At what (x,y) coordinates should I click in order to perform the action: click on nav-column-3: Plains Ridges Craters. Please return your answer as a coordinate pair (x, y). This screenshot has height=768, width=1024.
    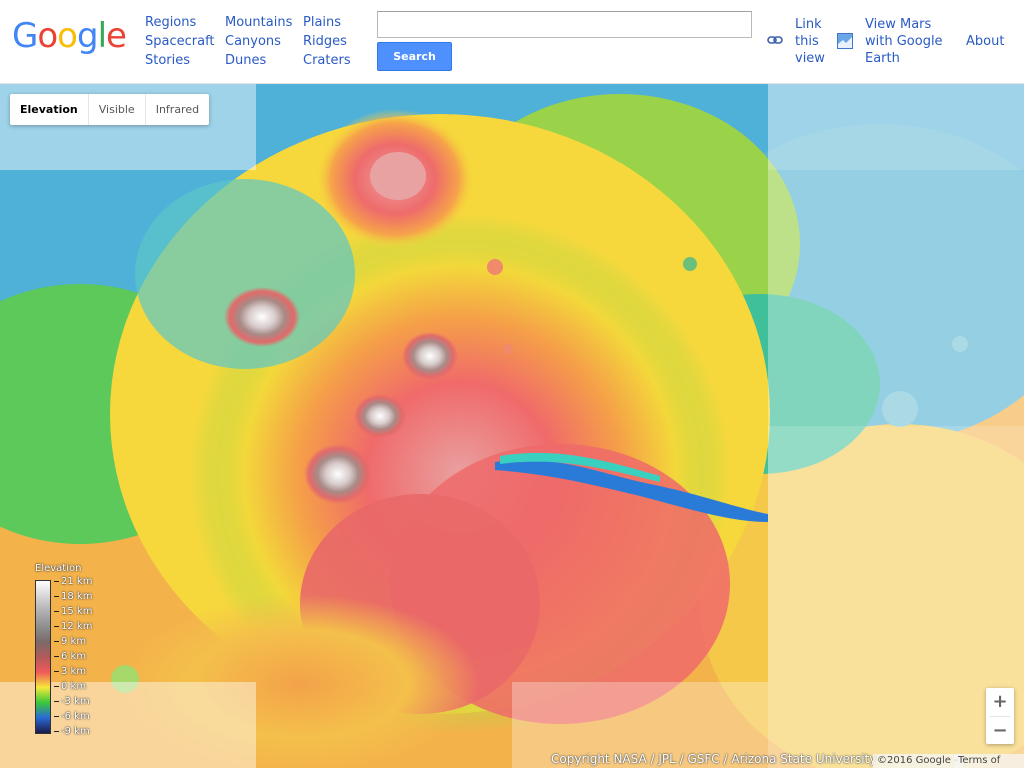
    Looking at the image, I should click on (327, 41).